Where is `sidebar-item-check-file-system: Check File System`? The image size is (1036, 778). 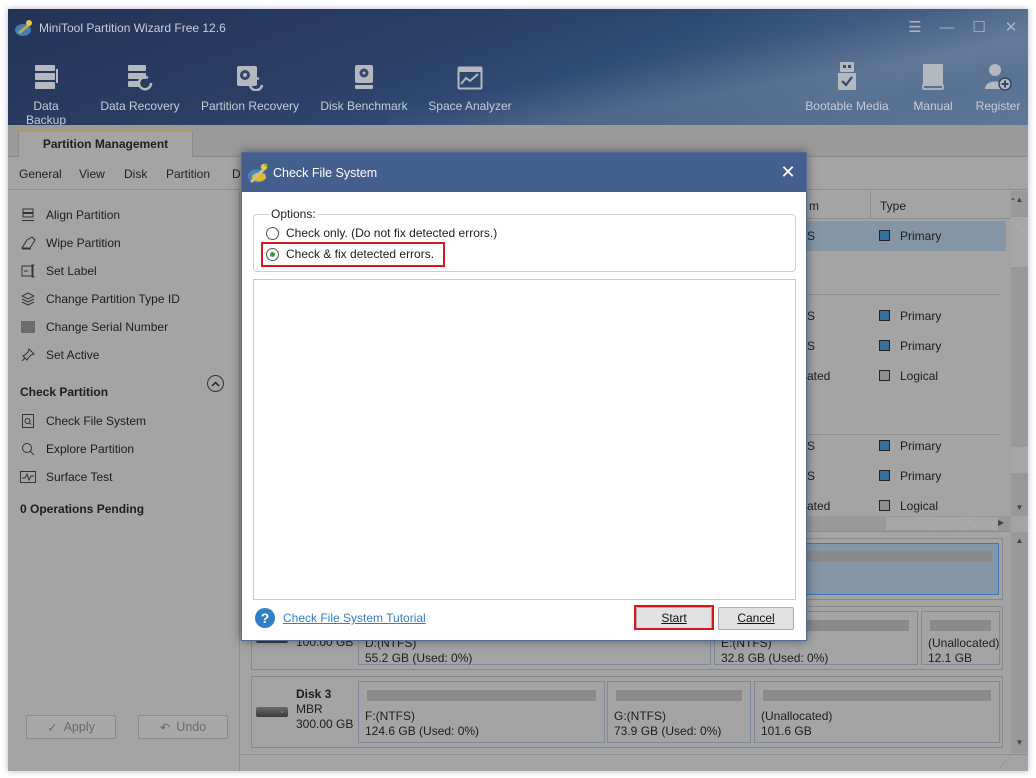
sidebar-item-check-file-system: Check File System is located at coordinates (83, 421).